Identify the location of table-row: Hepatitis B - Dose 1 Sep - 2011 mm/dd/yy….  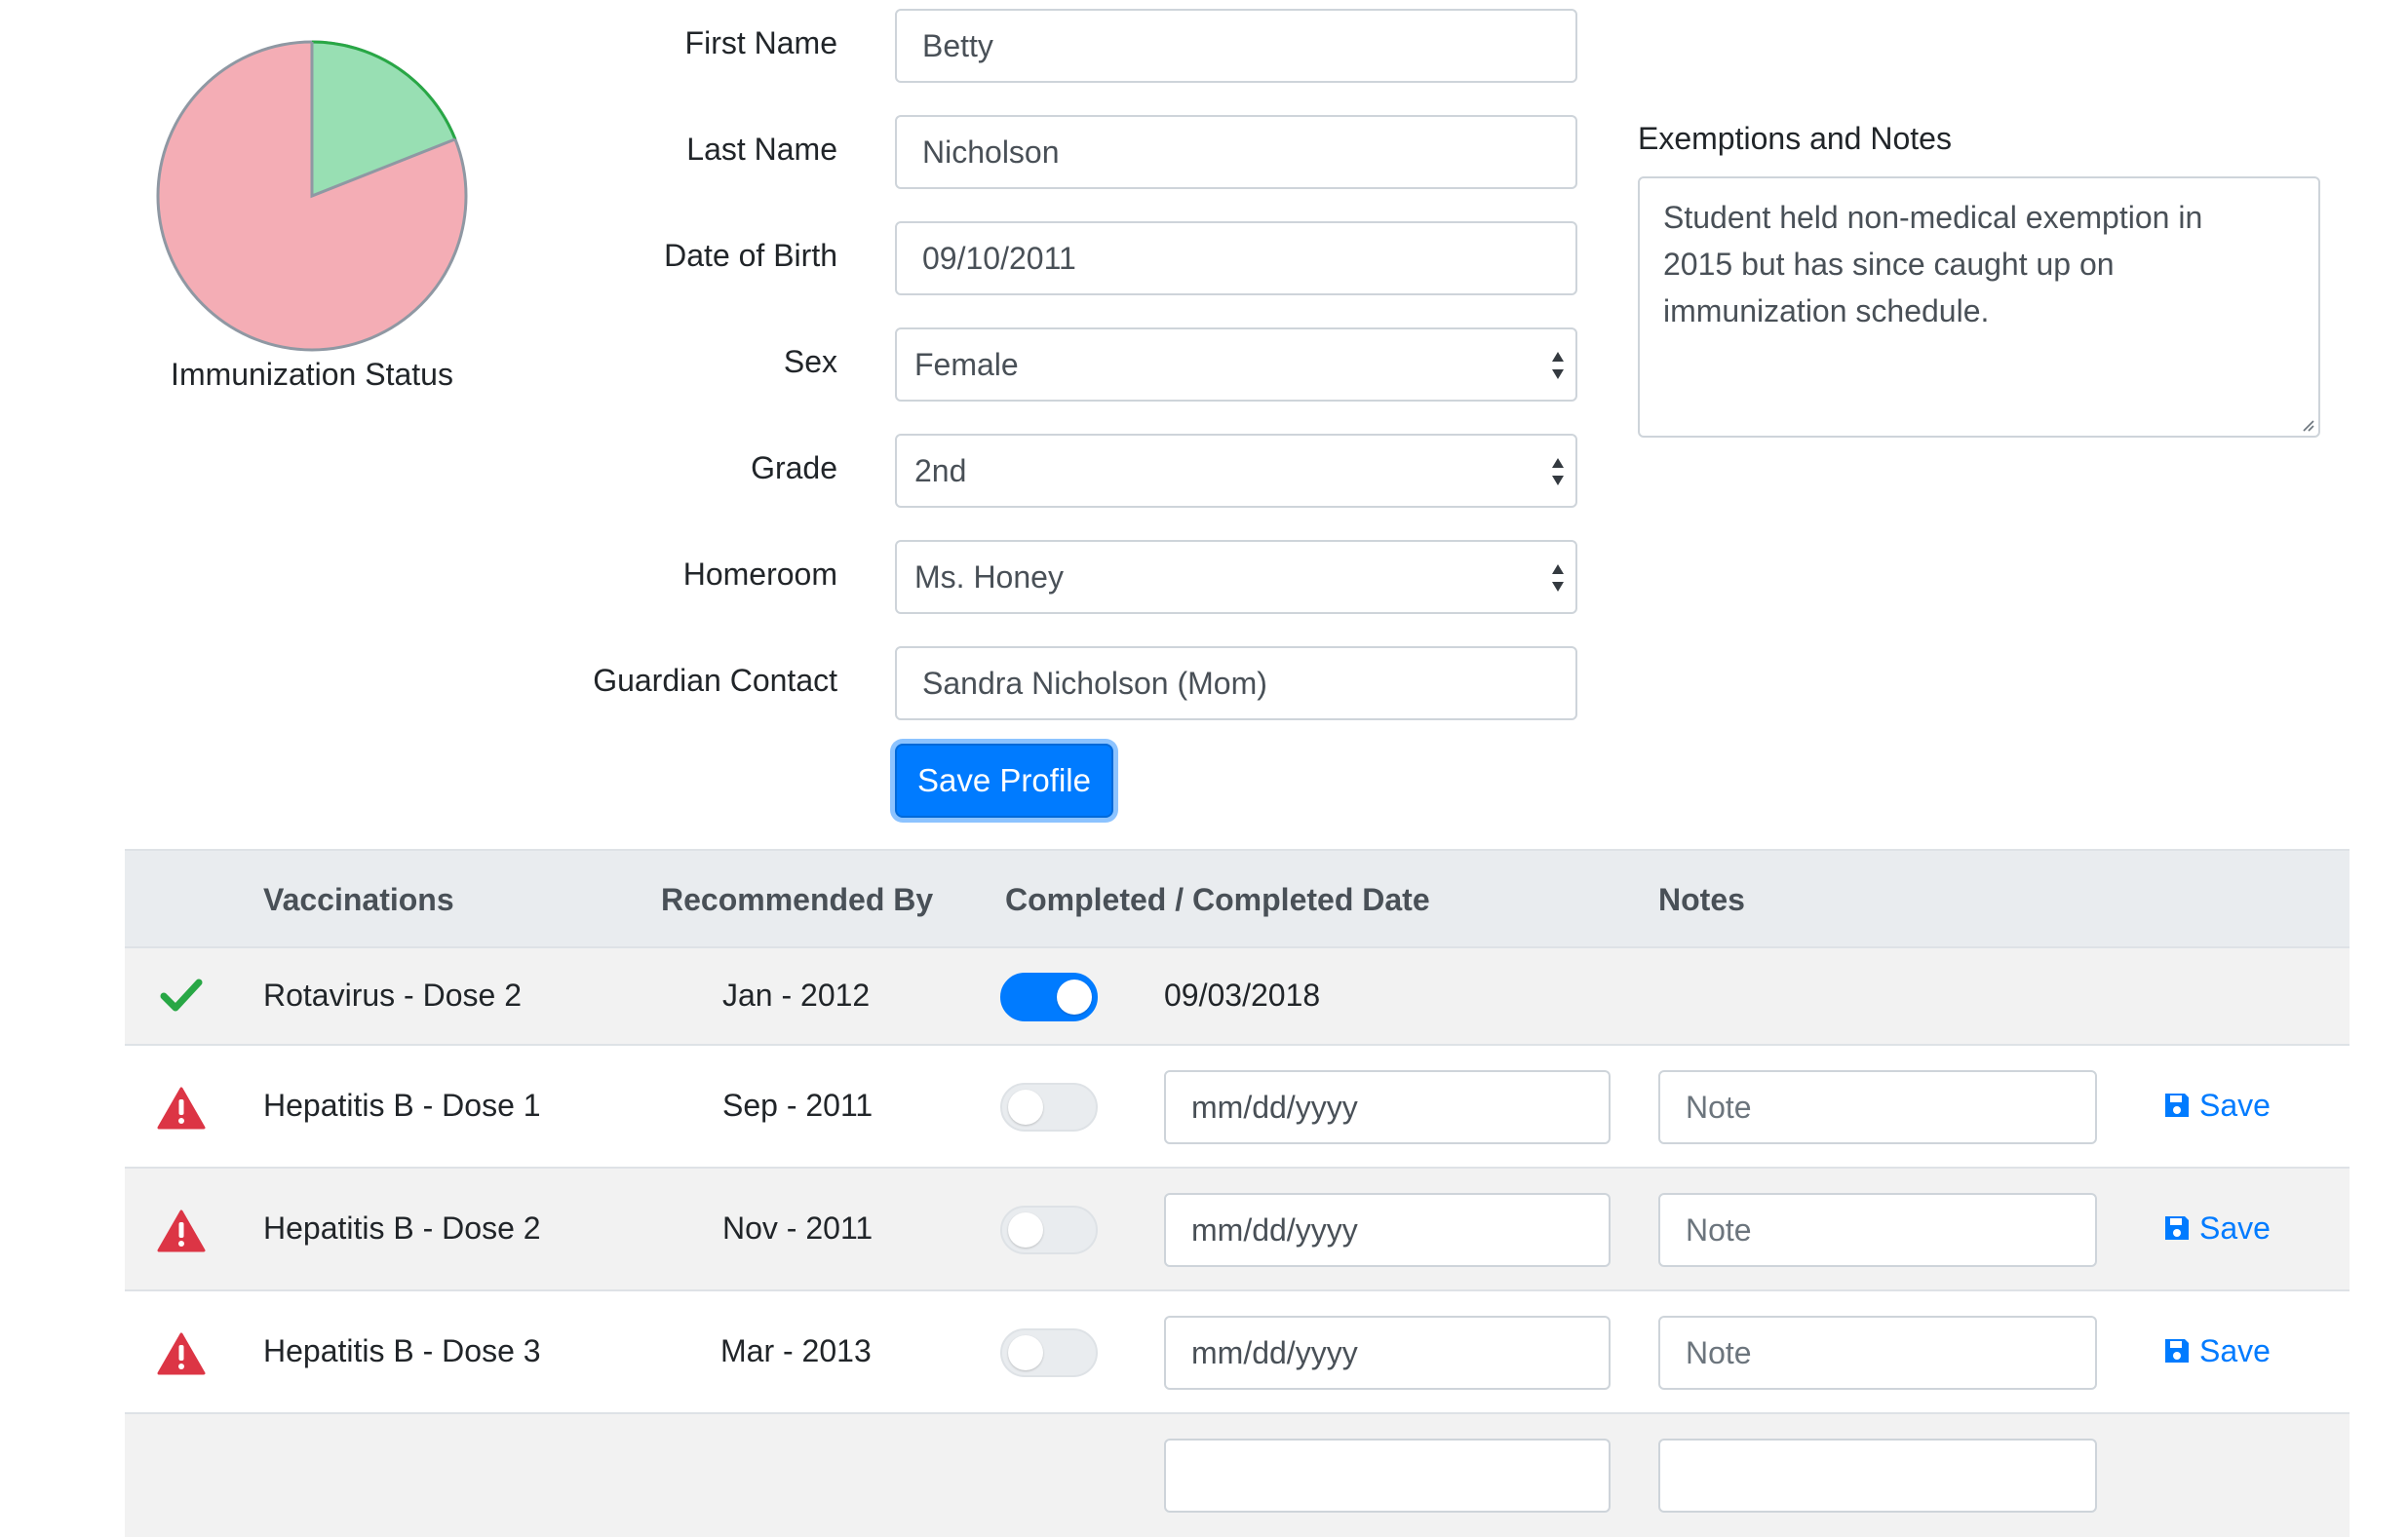
(1237, 1107).